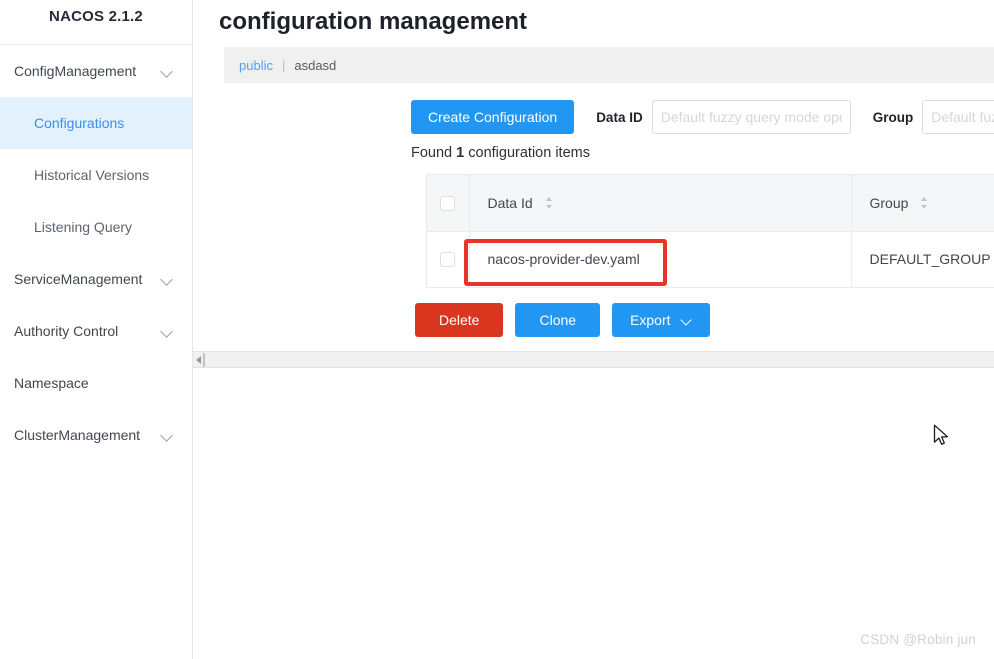 This screenshot has width=994, height=659. Describe the element at coordinates (619, 117) in the screenshot. I see `data-id-label: Data ID` at that location.